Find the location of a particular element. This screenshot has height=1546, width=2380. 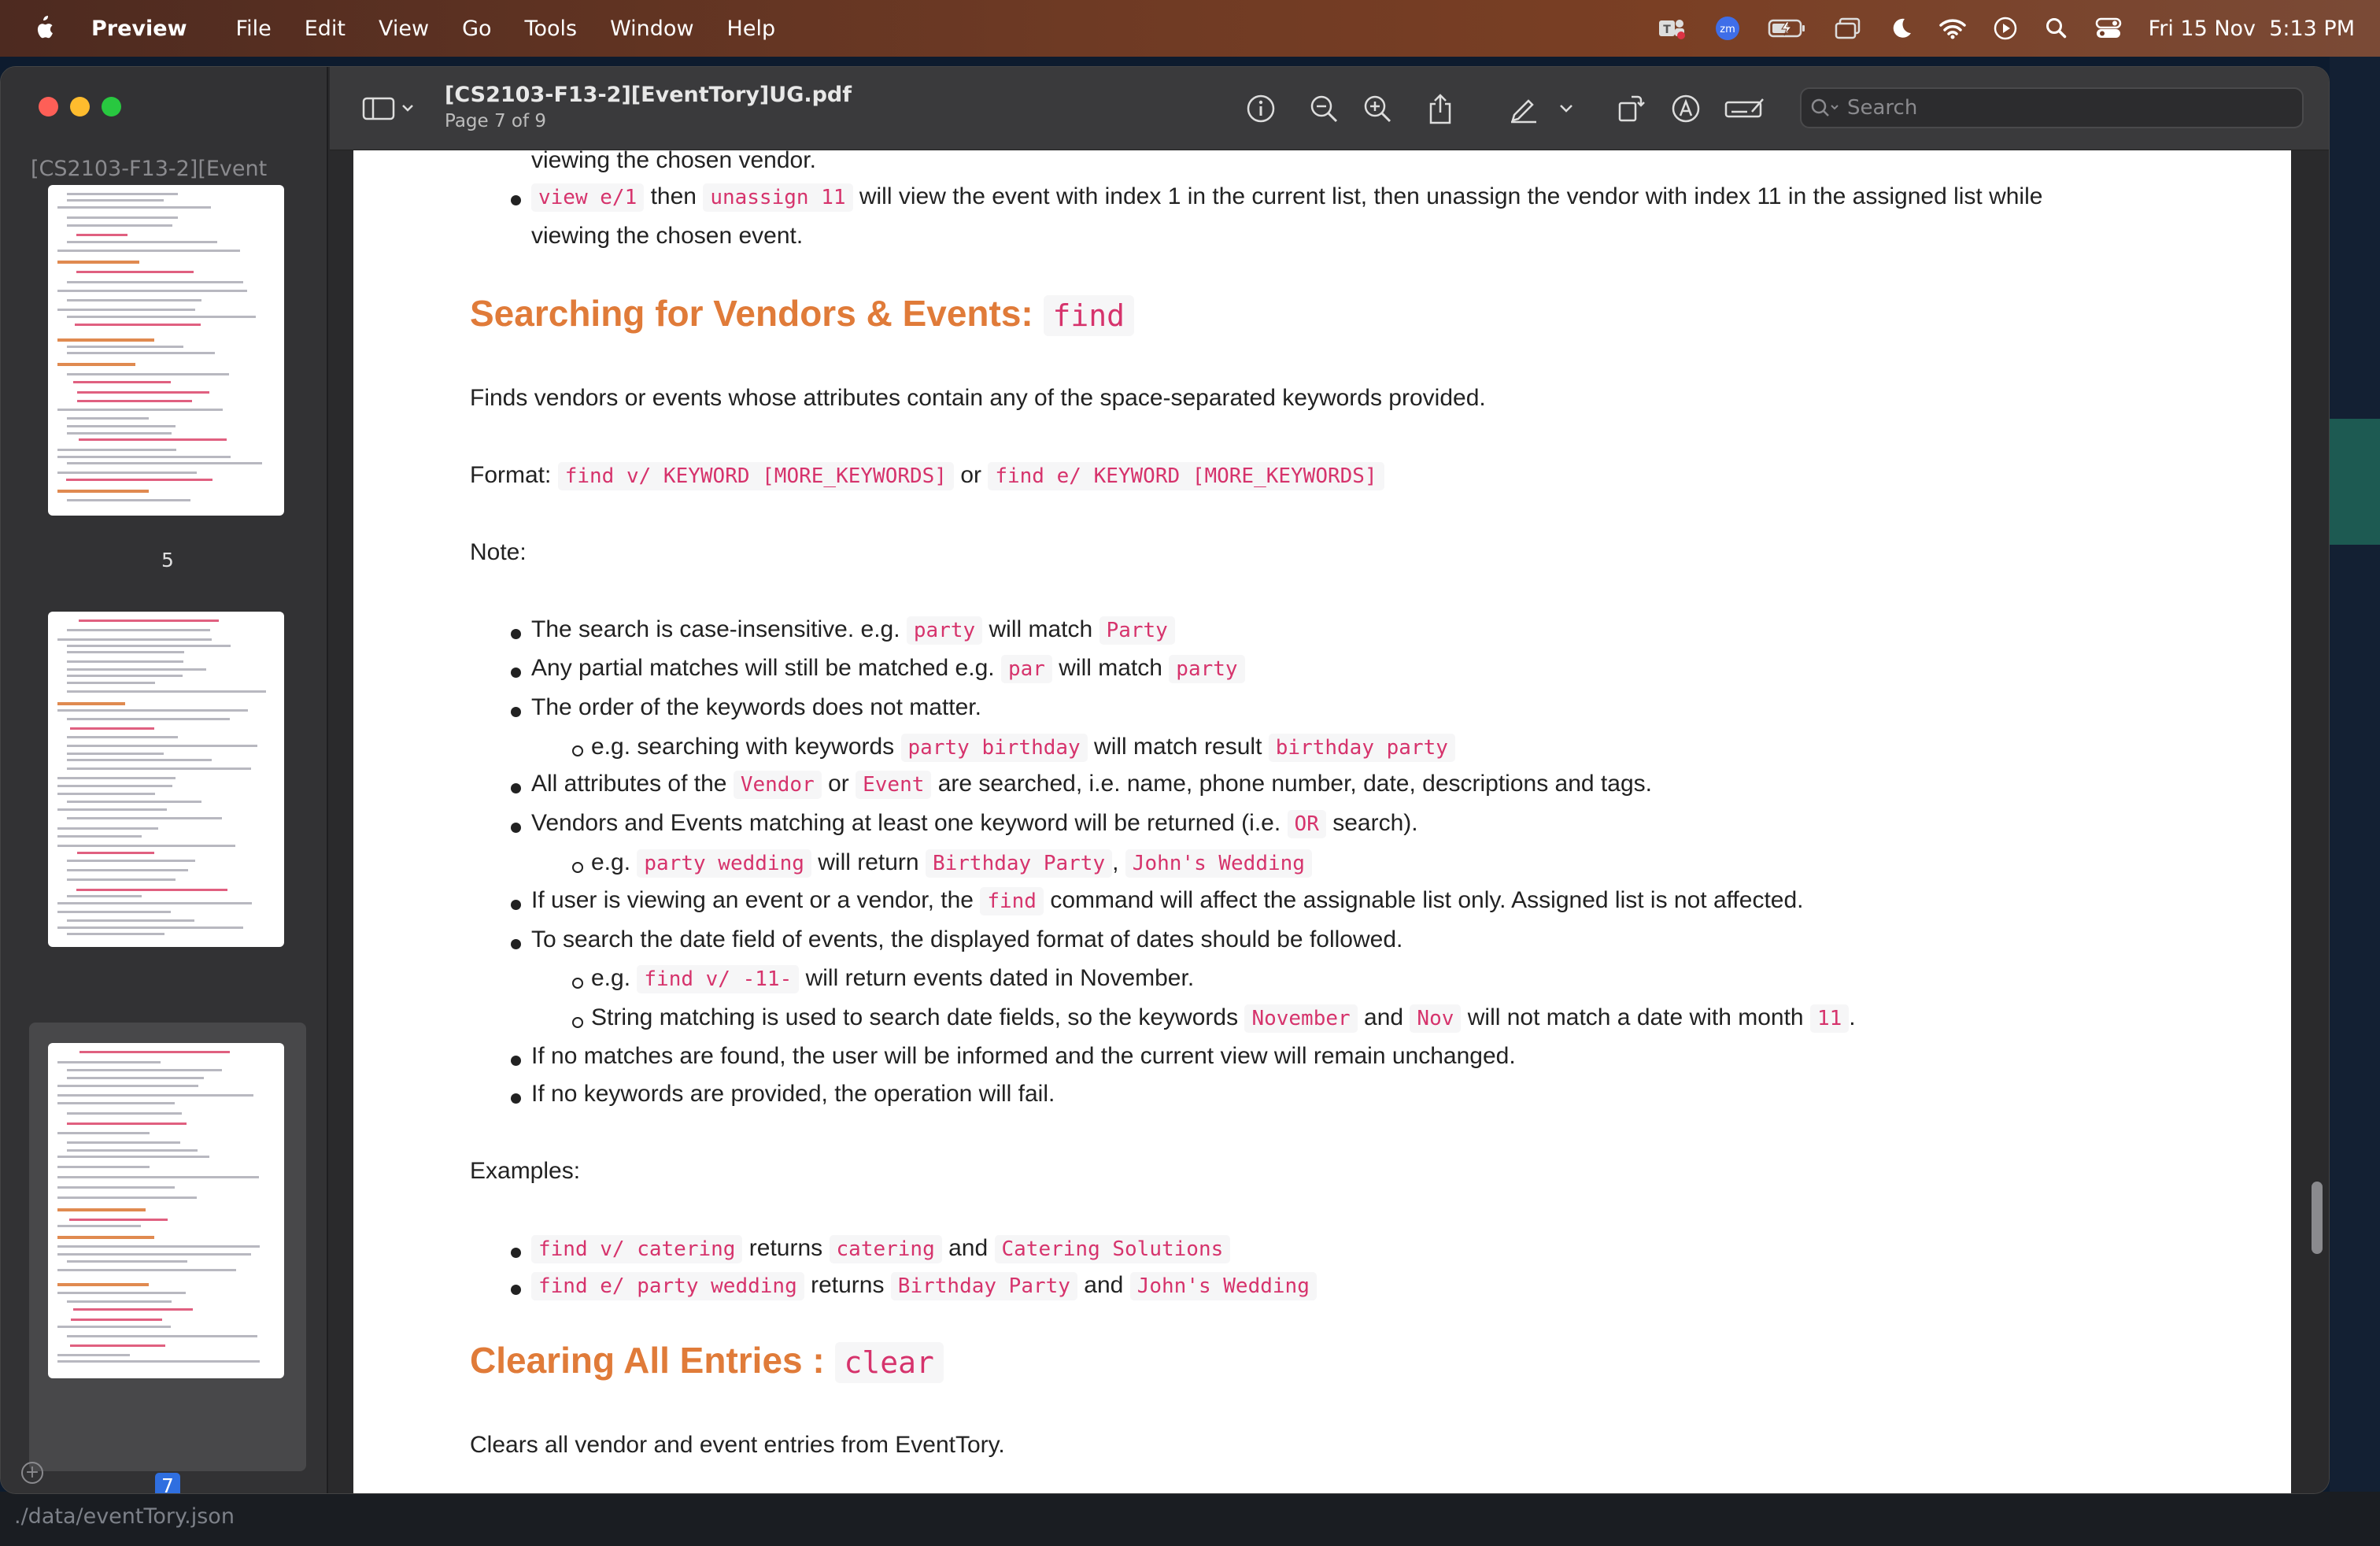

sub-bullet is located at coordinates (577, 984).